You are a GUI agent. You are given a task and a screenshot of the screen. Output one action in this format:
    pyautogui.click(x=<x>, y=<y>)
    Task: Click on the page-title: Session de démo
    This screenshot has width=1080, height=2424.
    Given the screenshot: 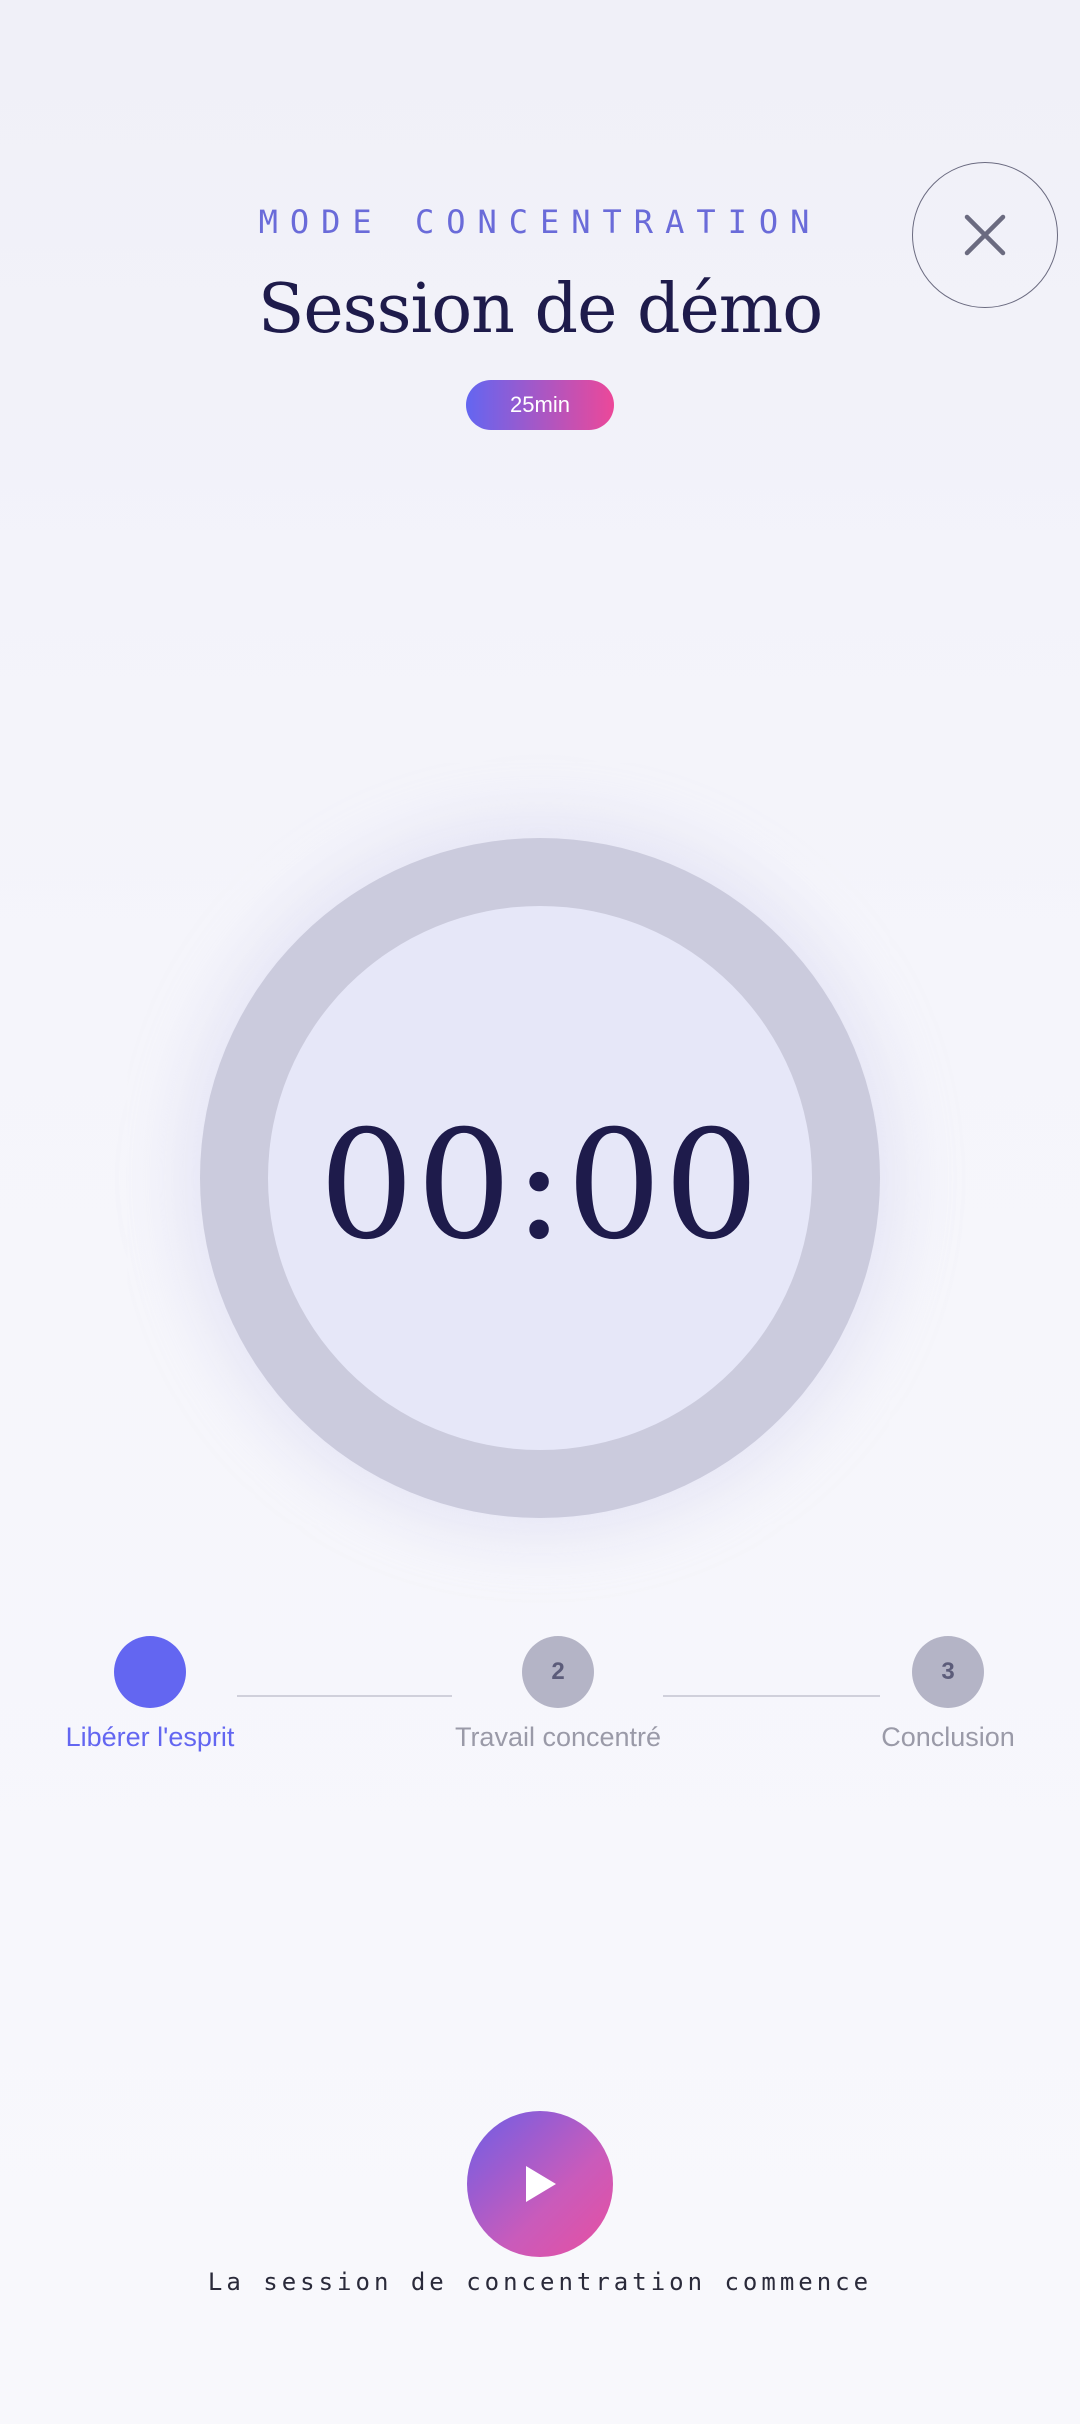 What is the action you would take?
    pyautogui.click(x=540, y=309)
    